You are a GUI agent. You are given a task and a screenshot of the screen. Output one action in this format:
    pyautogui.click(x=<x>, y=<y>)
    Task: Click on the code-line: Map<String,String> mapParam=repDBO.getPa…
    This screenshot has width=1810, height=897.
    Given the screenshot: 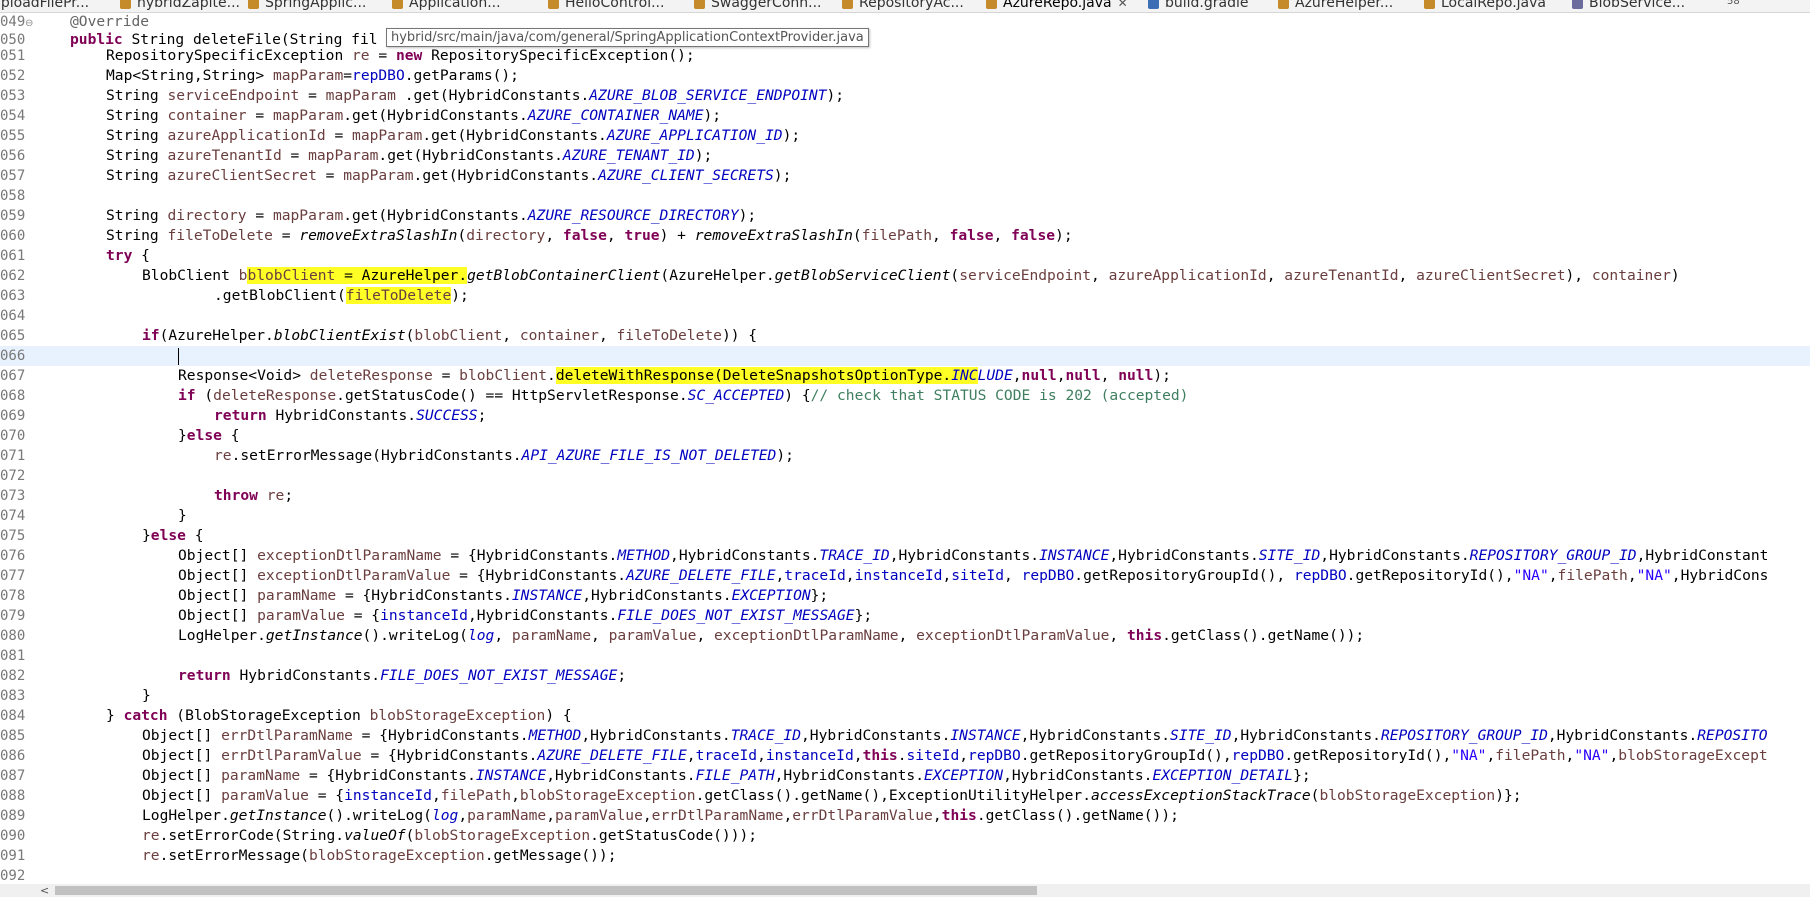 What is the action you would take?
    pyautogui.click(x=312, y=76)
    